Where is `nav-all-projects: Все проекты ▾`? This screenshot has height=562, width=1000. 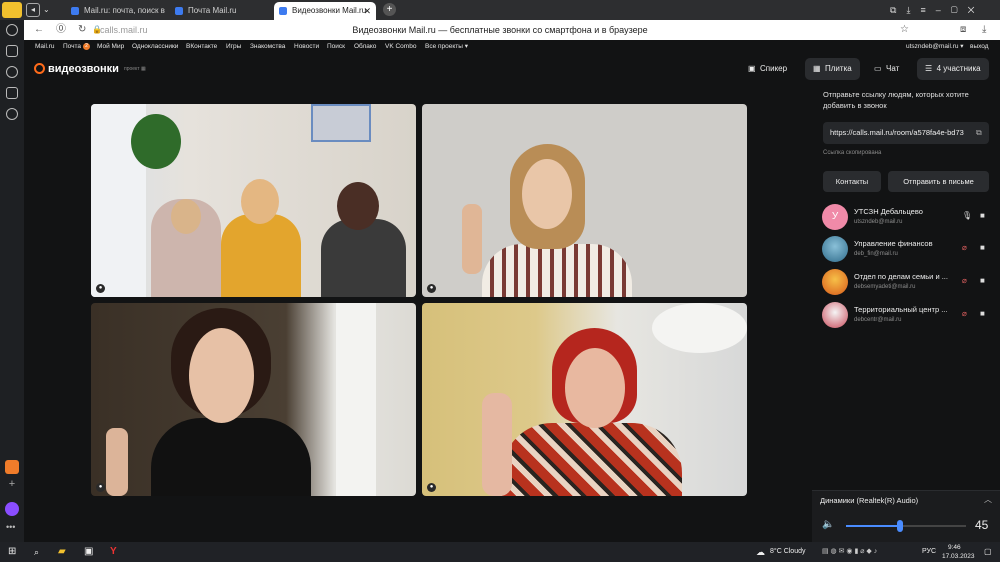 nav-all-projects: Все проекты ▾ is located at coordinates (446, 47).